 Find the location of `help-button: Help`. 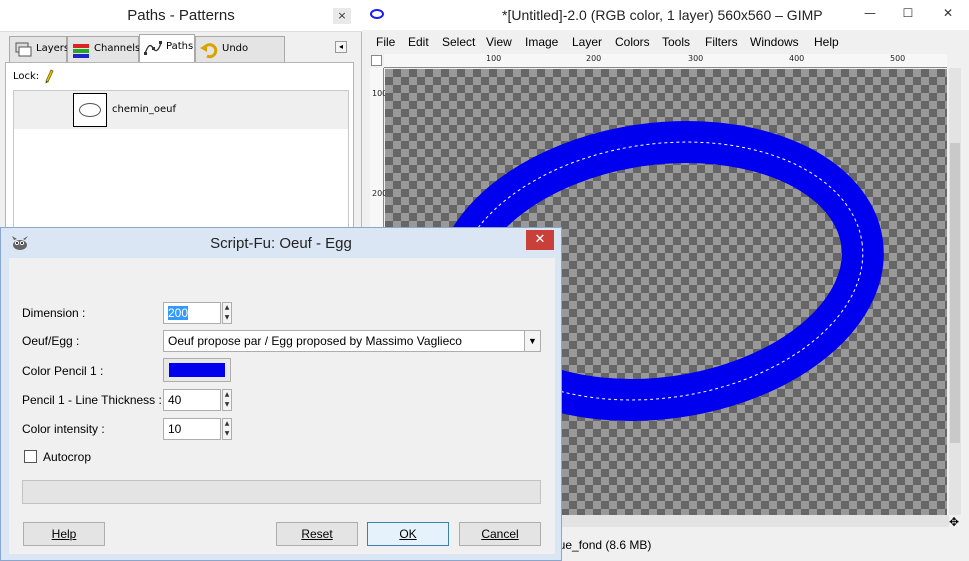

help-button: Help is located at coordinates (64, 534).